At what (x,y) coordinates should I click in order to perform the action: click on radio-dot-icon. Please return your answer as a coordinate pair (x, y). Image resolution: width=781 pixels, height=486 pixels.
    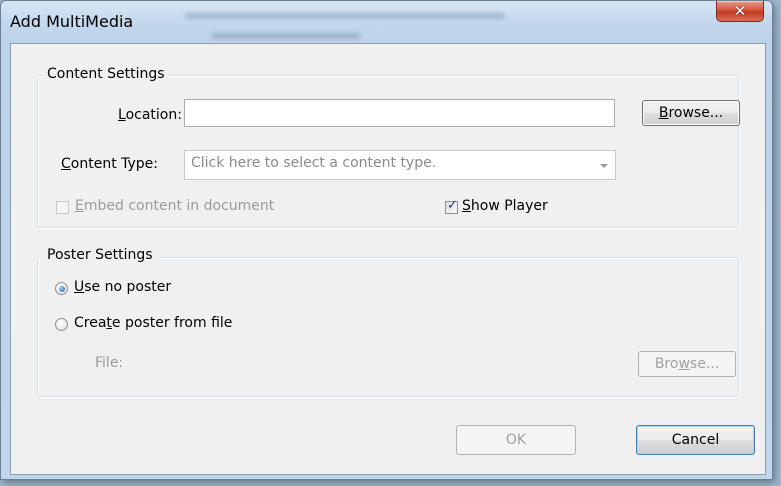
    Looking at the image, I should click on (61, 288).